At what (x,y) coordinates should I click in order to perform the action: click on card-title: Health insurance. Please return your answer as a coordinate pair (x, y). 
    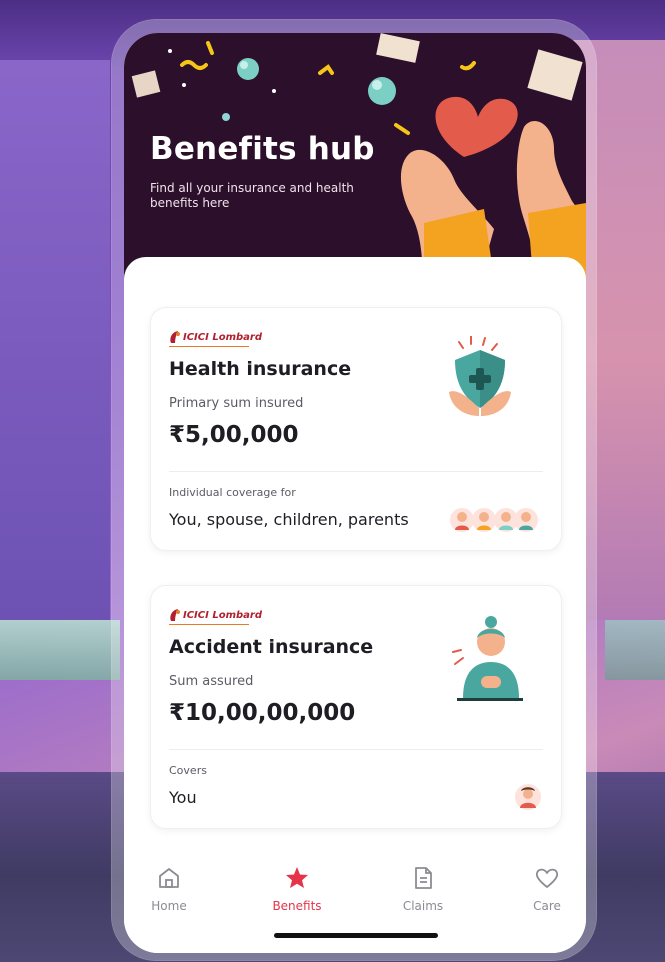
    Looking at the image, I should click on (260, 369).